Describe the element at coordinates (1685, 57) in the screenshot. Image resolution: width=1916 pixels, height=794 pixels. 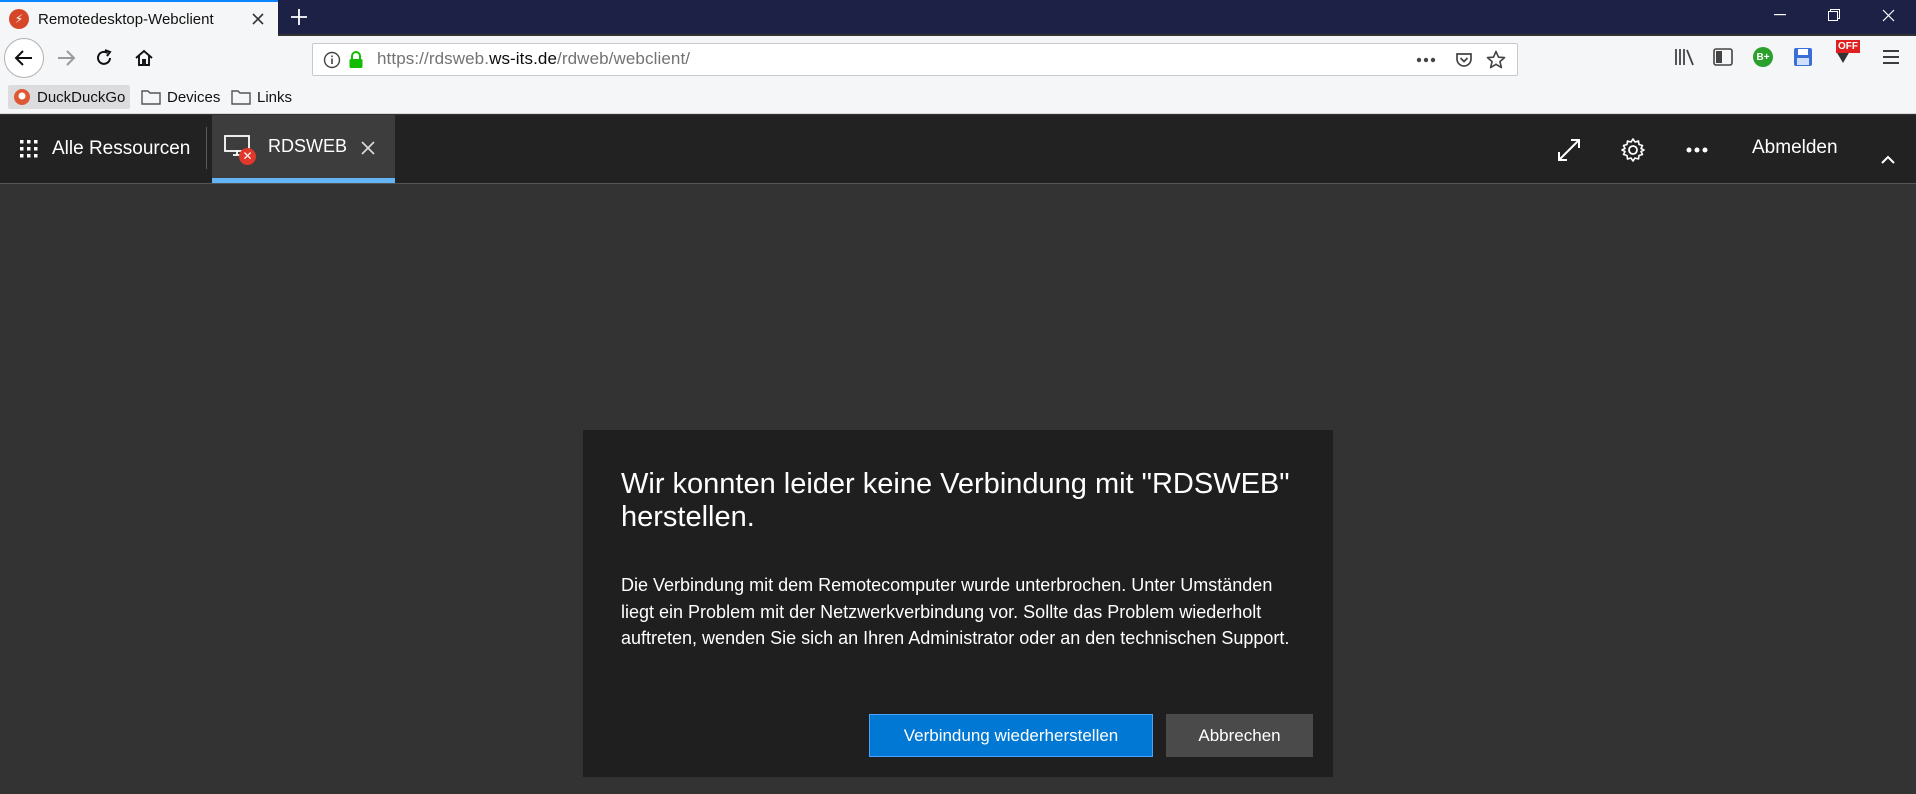
I see `library-icon` at that location.